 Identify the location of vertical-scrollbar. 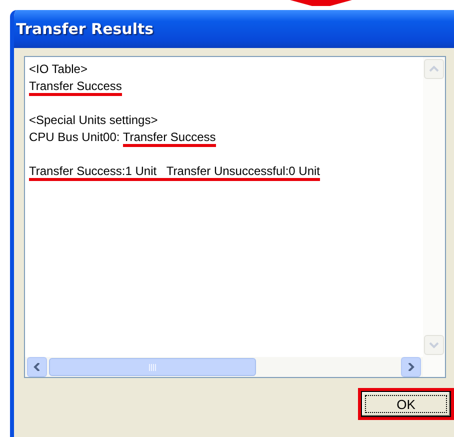
(434, 207).